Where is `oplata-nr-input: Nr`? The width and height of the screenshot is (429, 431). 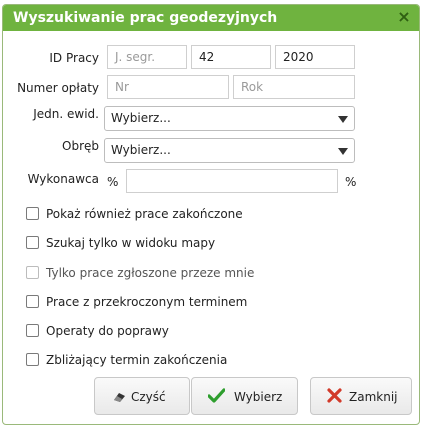 oplata-nr-input: Nr is located at coordinates (168, 87).